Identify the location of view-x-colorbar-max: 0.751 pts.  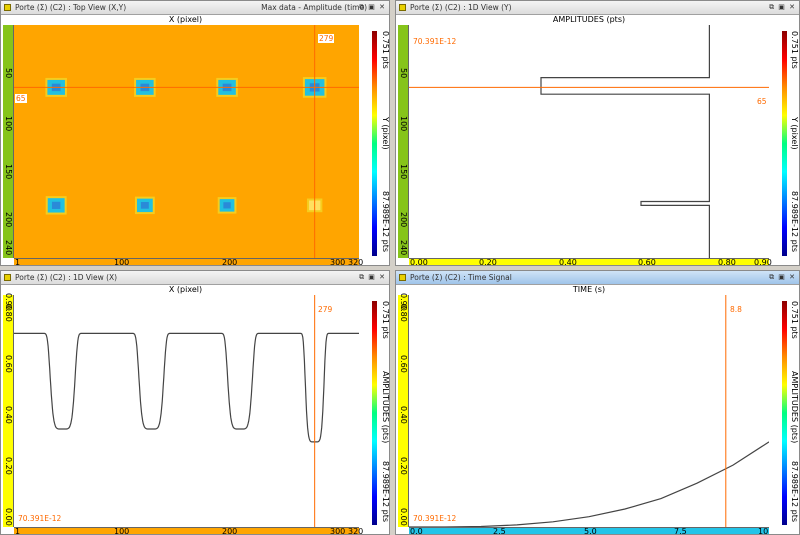
(385, 320).